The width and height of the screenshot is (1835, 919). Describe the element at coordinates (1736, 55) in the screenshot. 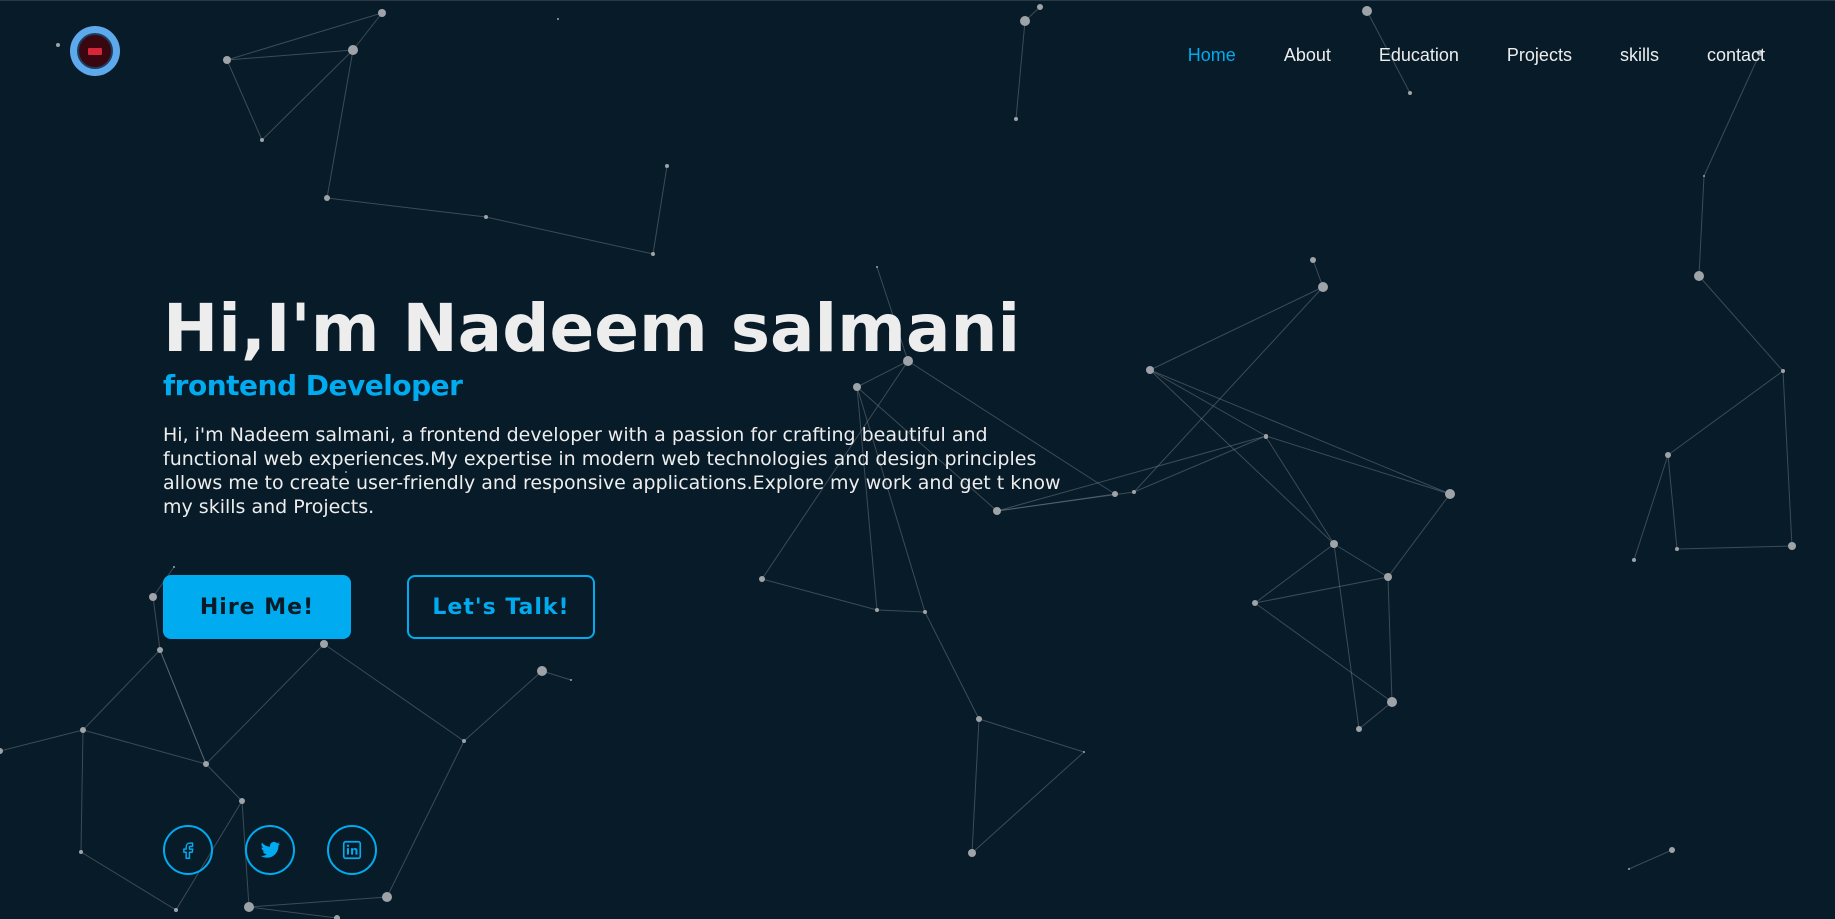

I see `nav-link-contact: contact` at that location.